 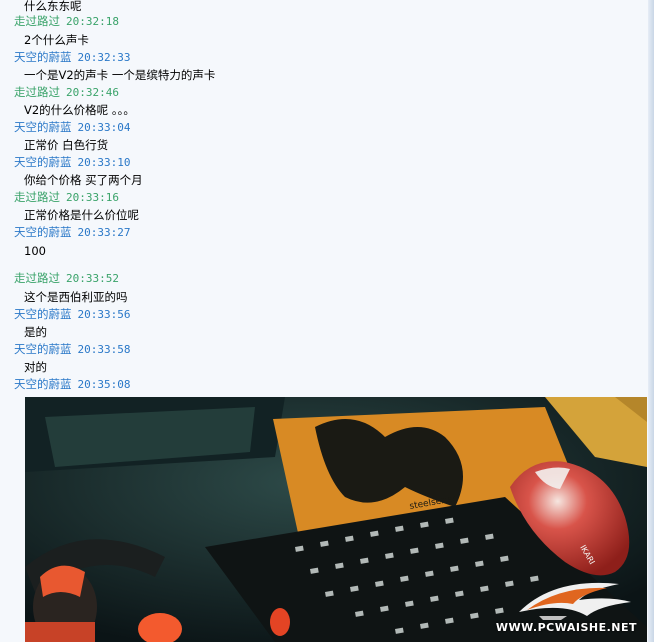 I want to click on message-header: 走过路过 20:32:46, so click(x=66, y=92).